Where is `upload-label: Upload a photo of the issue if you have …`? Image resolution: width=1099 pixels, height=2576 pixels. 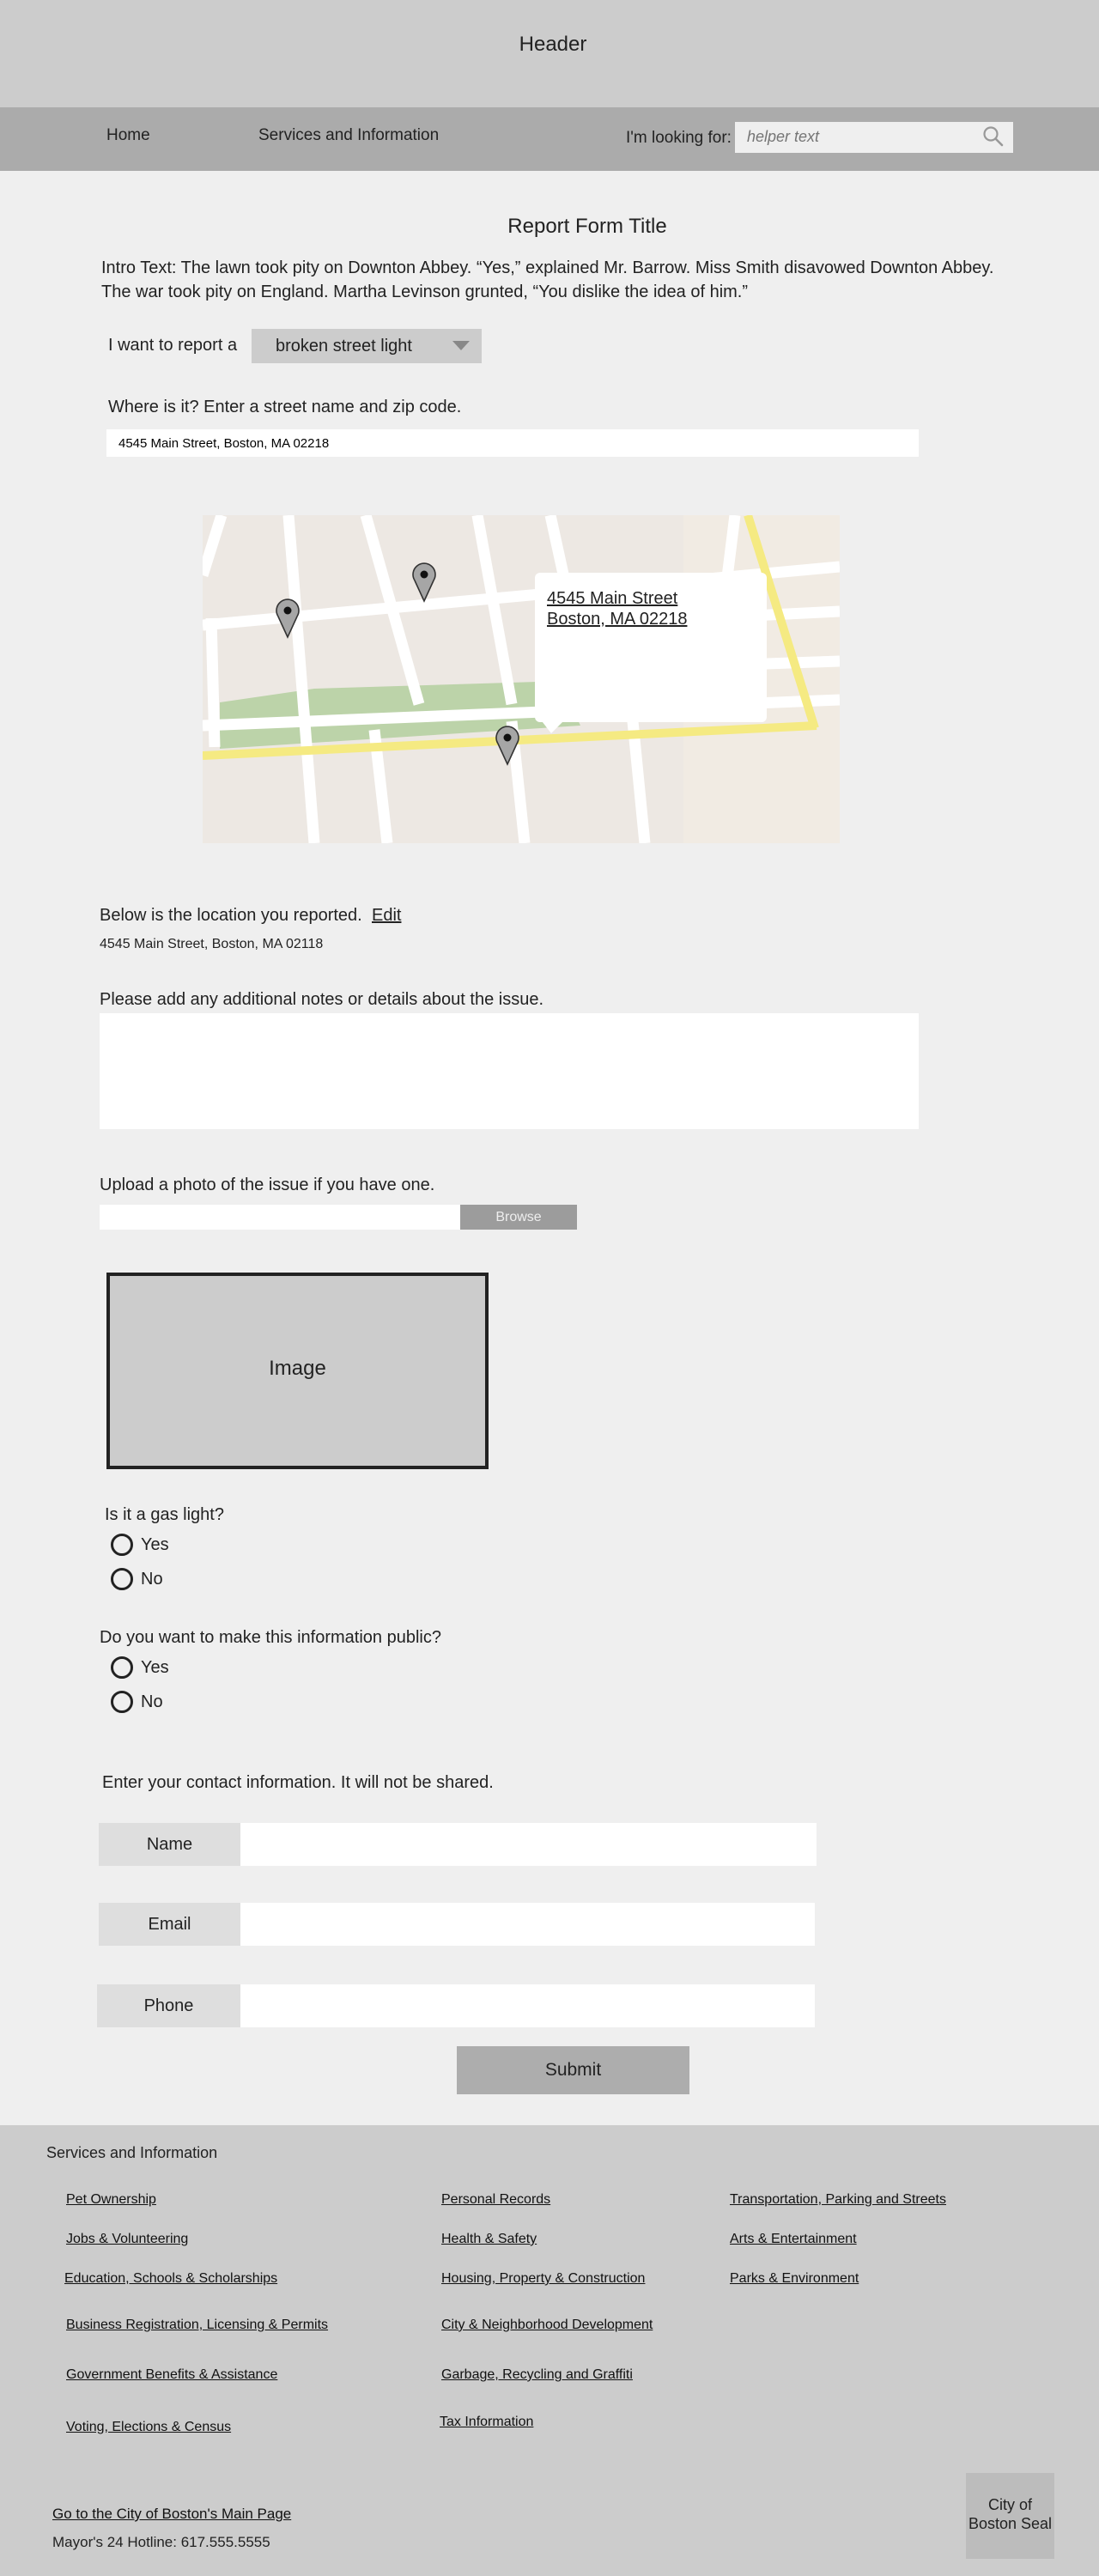
upload-label: Upload a photo of the issue if you have … is located at coordinates (267, 1185).